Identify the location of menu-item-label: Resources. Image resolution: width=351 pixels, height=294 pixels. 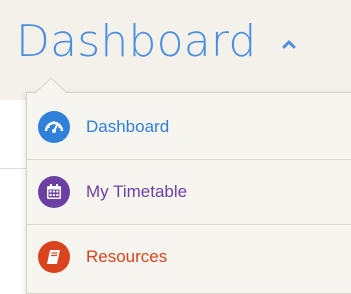
(127, 256).